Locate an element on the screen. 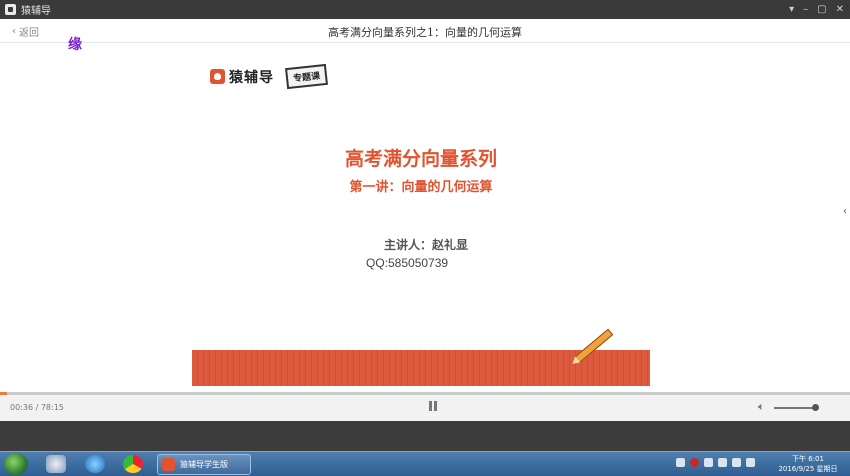 This screenshot has width=850, height=476. clock-time: 下午 6:01 is located at coordinates (808, 459).